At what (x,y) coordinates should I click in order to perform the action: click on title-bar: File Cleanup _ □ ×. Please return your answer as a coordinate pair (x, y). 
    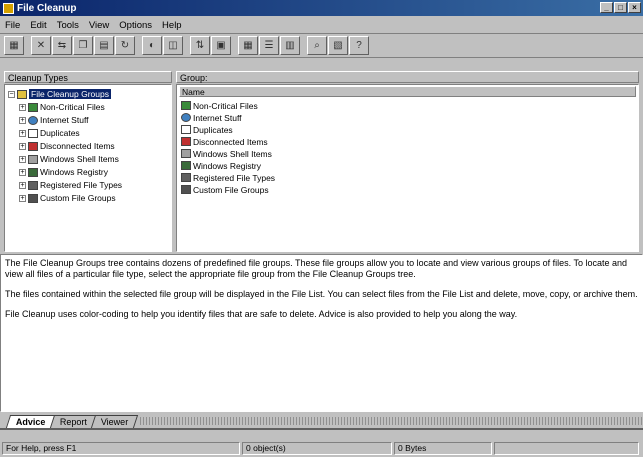
    Looking at the image, I should click on (321, 8).